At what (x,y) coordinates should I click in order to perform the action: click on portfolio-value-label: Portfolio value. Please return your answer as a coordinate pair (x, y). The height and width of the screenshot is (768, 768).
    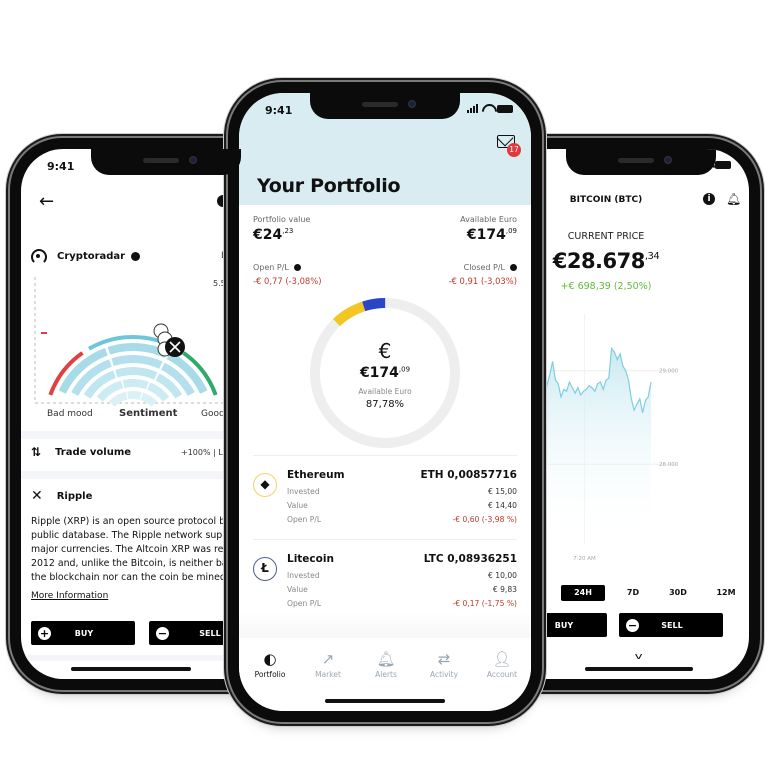
    Looking at the image, I should click on (282, 219).